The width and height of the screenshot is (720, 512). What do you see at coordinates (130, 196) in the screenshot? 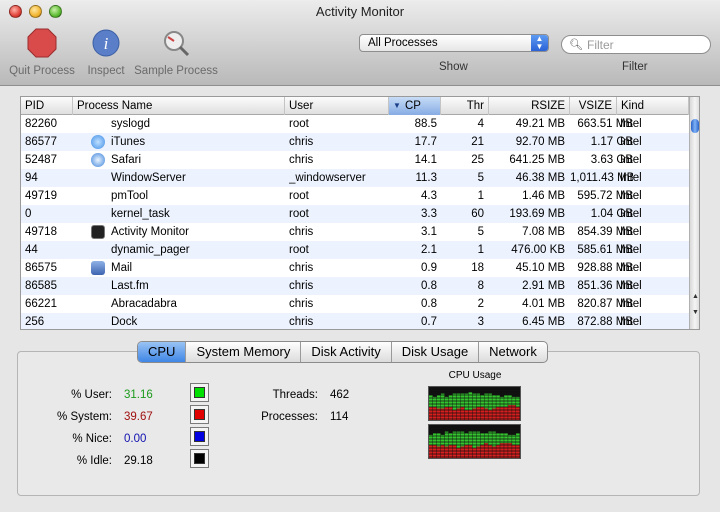
I see `process-name-cell: pmTool` at bounding box center [130, 196].